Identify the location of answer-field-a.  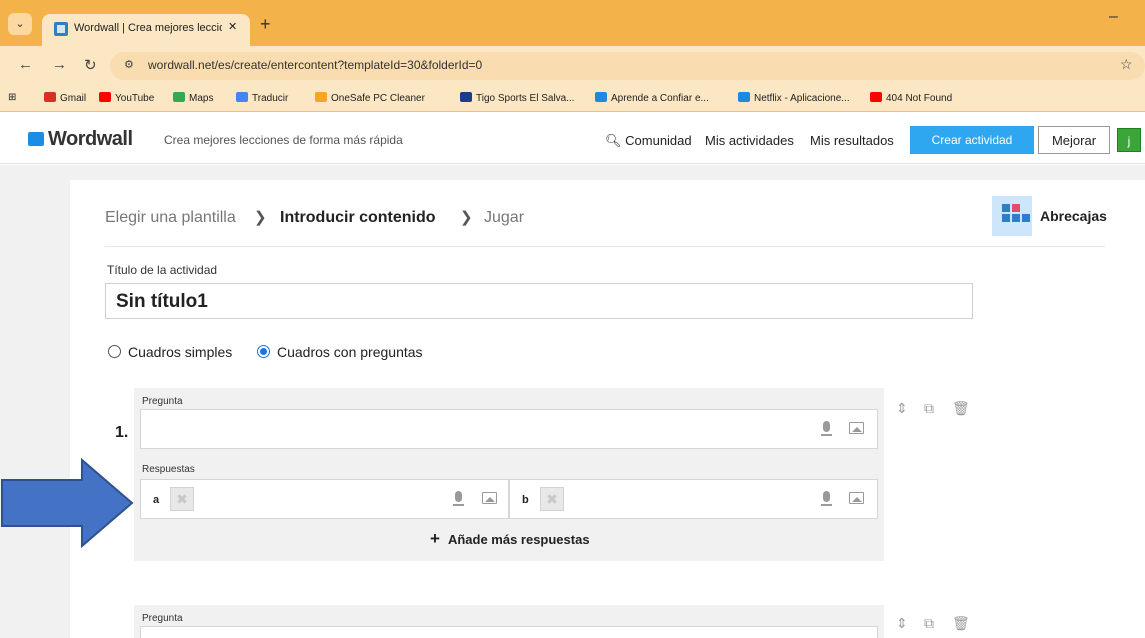
(324, 499).